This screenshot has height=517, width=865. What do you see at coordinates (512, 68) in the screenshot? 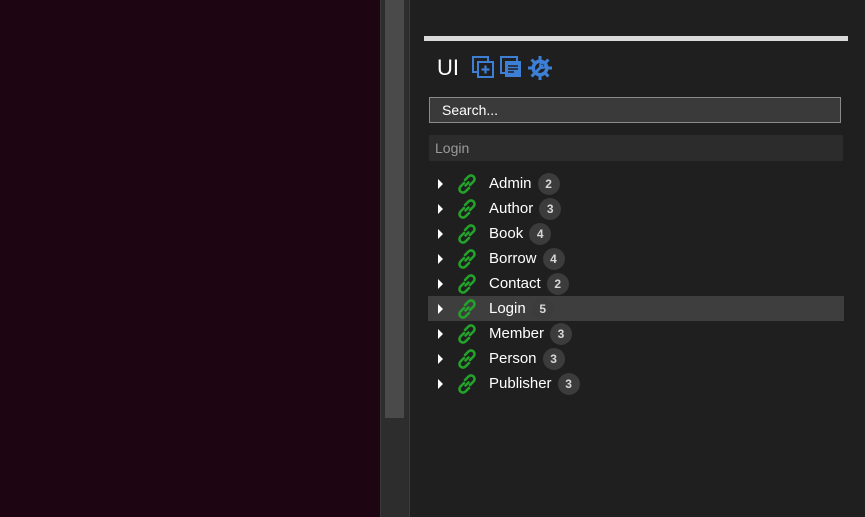
I see `windows-icon` at bounding box center [512, 68].